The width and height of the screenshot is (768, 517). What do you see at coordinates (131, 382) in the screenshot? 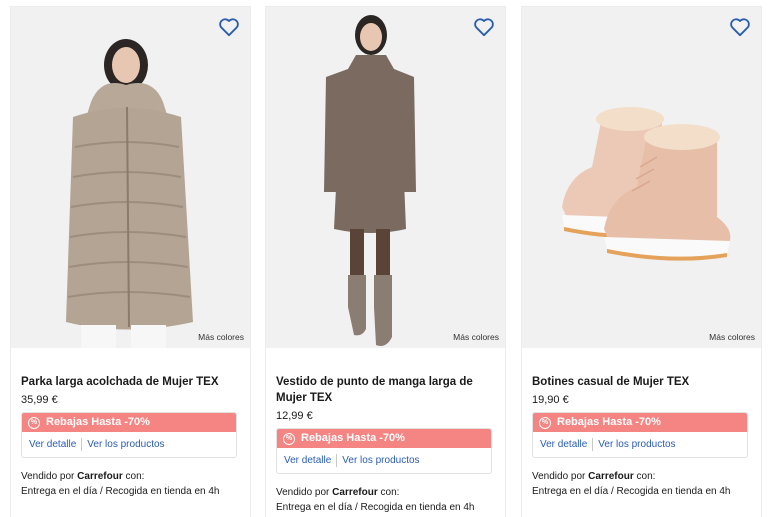
I see `product-title: Parka larga acolchada de Mujer TEX` at bounding box center [131, 382].